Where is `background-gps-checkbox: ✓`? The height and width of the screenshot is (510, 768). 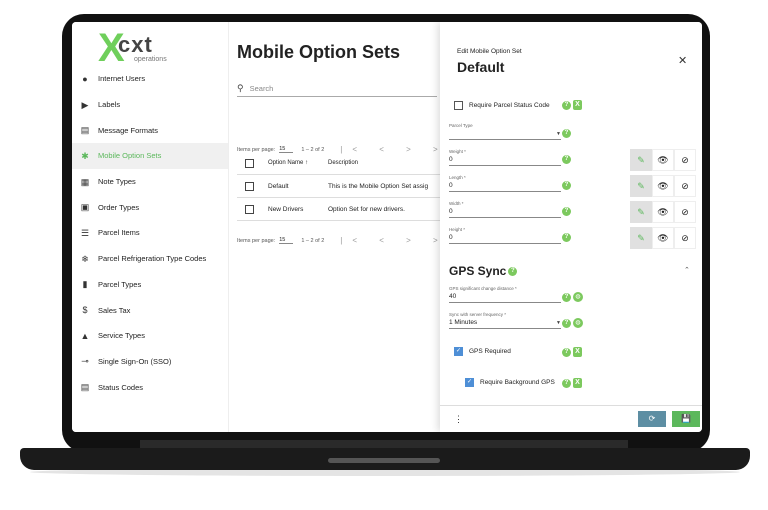 background-gps-checkbox: ✓ is located at coordinates (469, 382).